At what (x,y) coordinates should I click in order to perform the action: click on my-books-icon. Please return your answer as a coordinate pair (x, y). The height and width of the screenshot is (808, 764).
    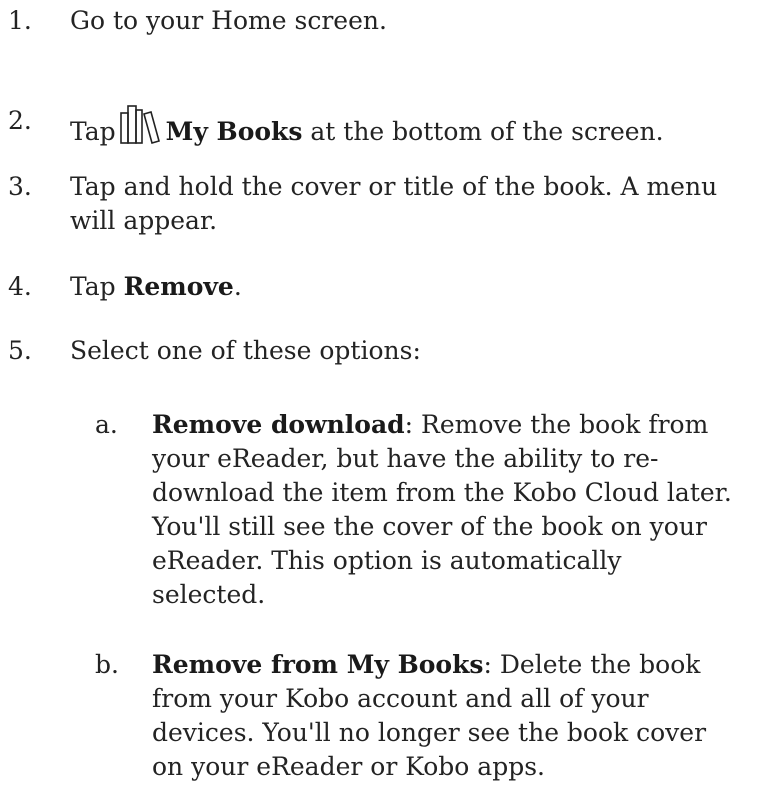
    Looking at the image, I should click on (140, 124).